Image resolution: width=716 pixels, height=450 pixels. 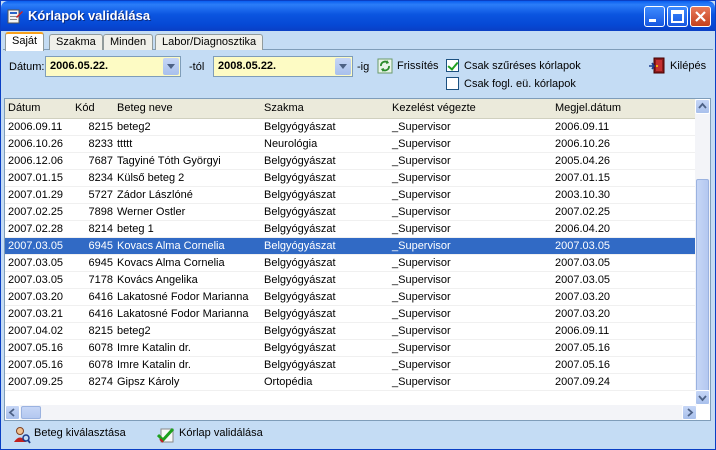 I want to click on close-button, so click(x=700, y=16).